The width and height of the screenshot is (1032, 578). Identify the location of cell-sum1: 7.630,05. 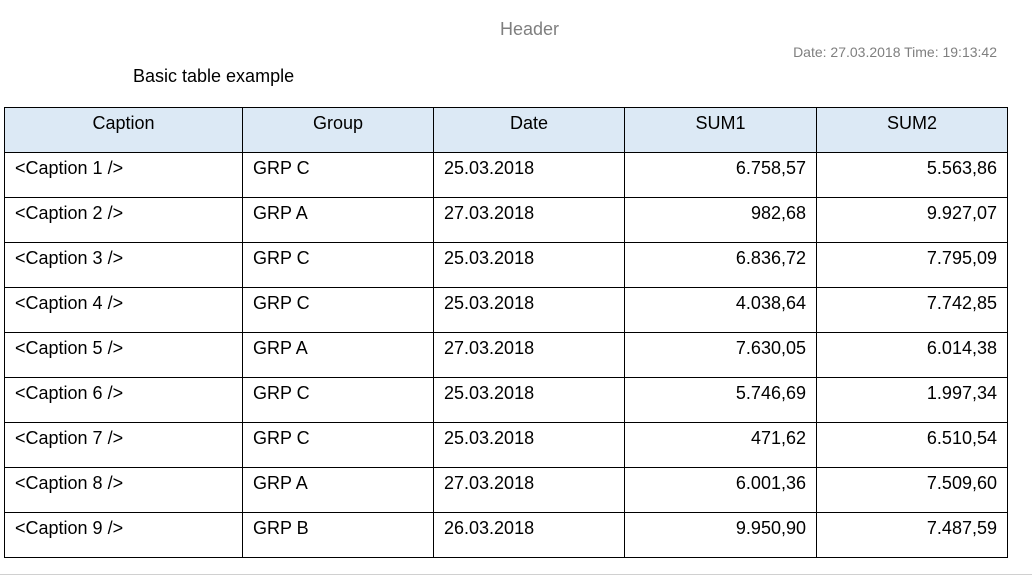
(720, 355).